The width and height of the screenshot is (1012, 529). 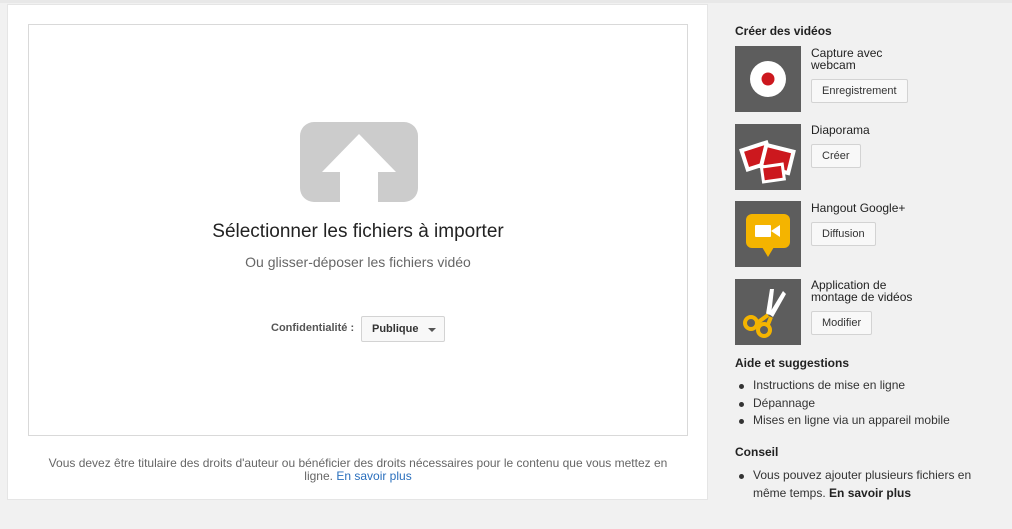 What do you see at coordinates (359, 162) in the screenshot?
I see `upload-arrow-icon` at bounding box center [359, 162].